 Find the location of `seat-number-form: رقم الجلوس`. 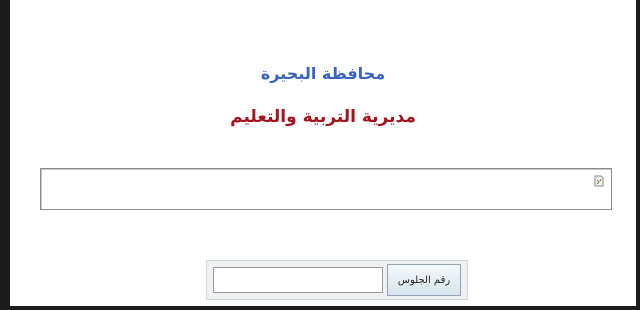

seat-number-form: رقم الجلوس is located at coordinates (337, 280).